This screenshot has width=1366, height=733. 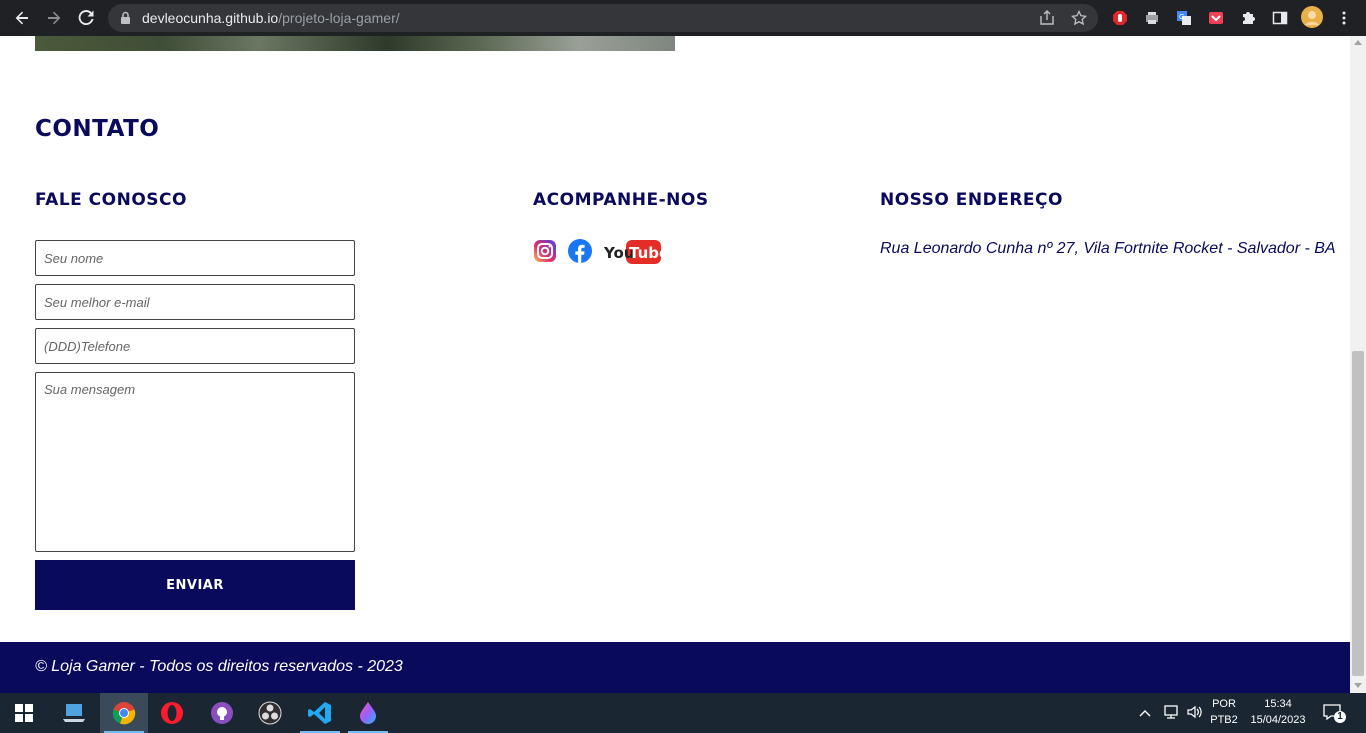 What do you see at coordinates (210, 18) in the screenshot?
I see `url-host: devleocunha.github.io` at bounding box center [210, 18].